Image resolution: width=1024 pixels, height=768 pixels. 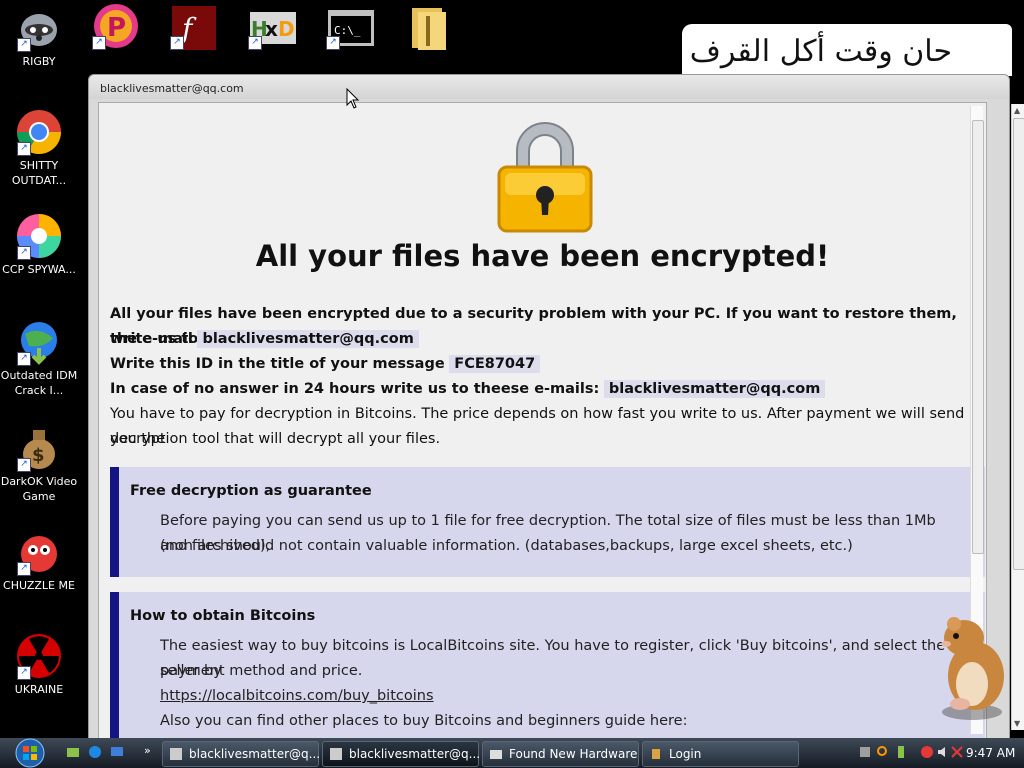 What do you see at coordinates (542, 256) in the screenshot?
I see `headline: All your files have been encrypted!` at bounding box center [542, 256].